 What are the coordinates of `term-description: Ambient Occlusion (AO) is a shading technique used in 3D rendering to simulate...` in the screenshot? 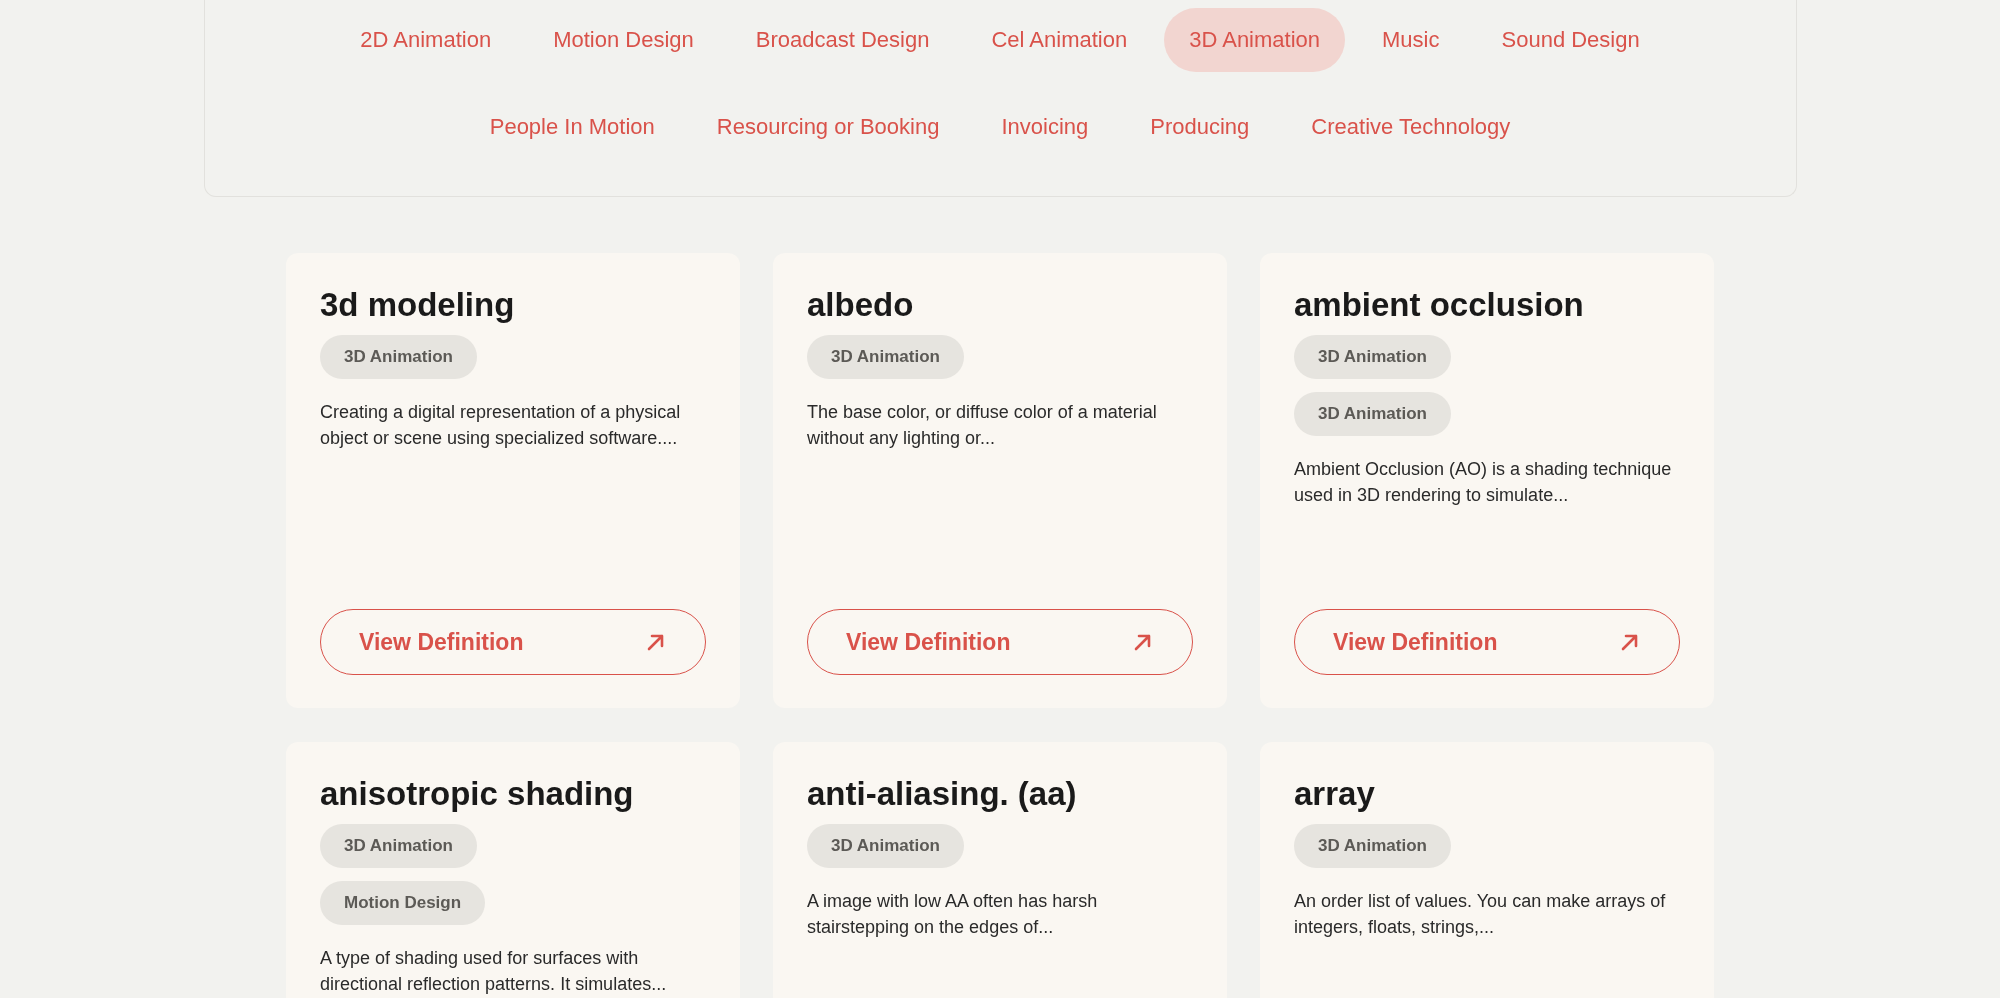 It's located at (1483, 482).